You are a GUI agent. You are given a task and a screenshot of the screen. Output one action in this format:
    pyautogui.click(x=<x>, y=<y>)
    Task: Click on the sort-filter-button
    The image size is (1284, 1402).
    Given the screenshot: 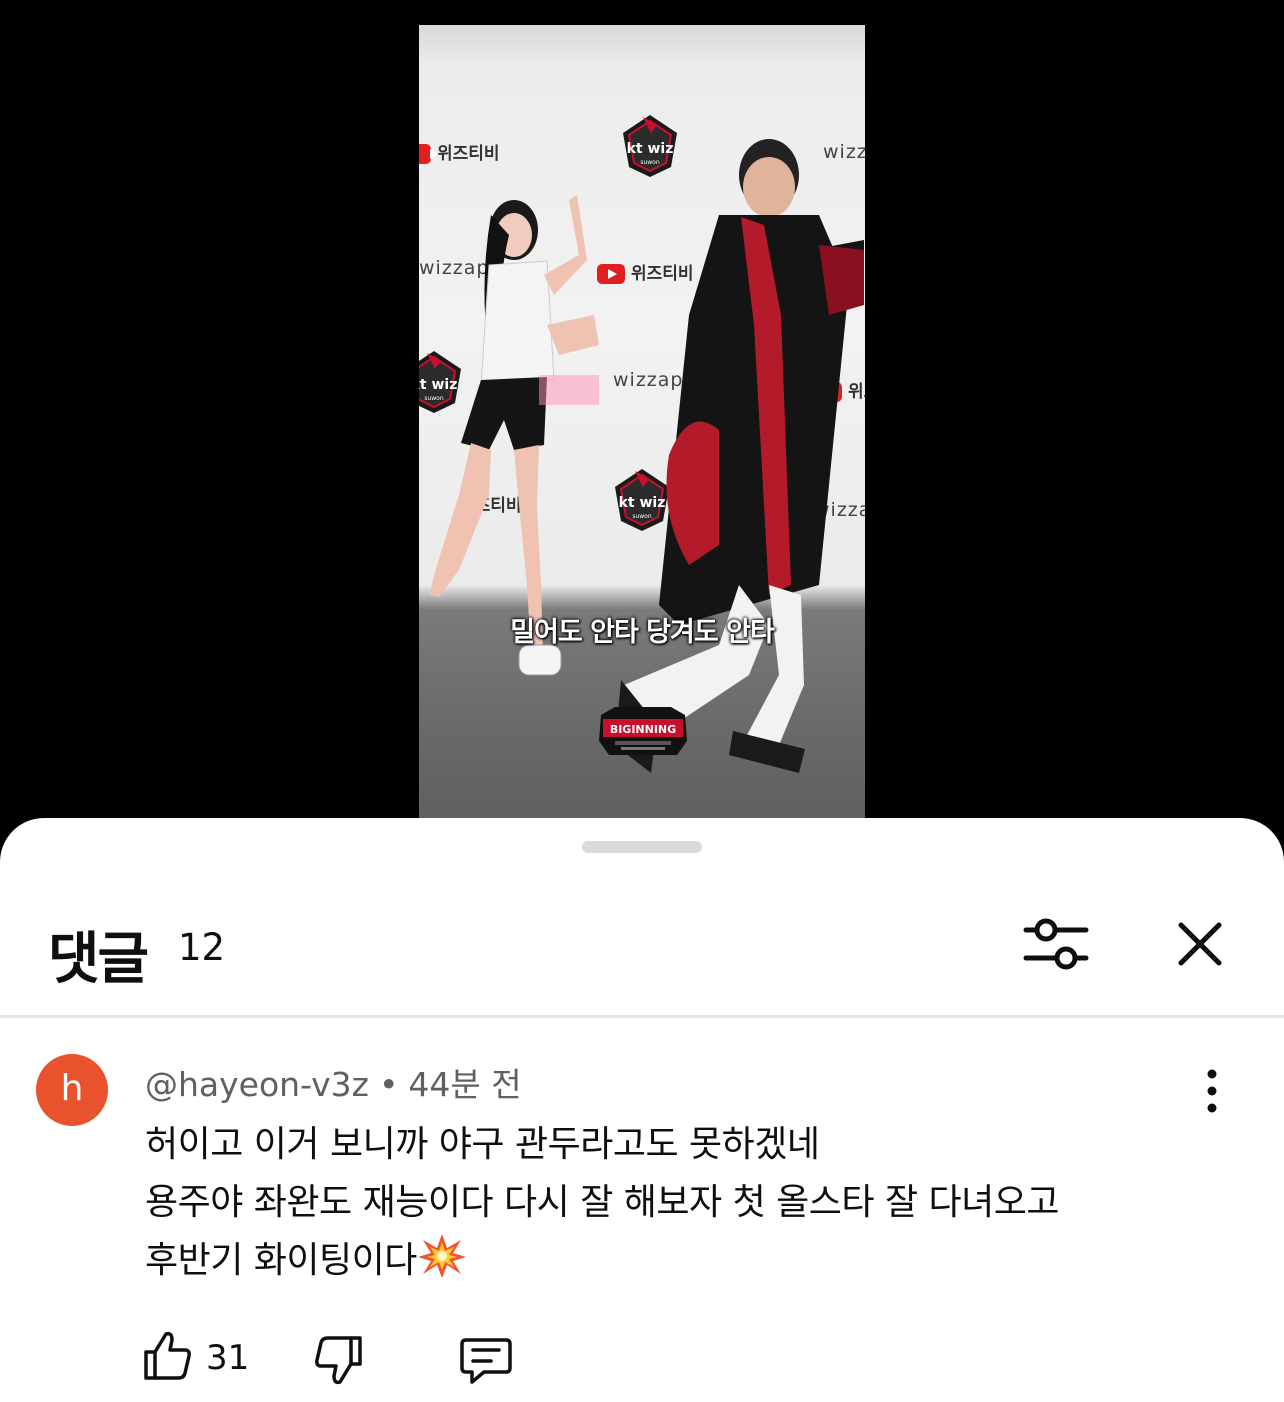 What is the action you would take?
    pyautogui.click(x=1056, y=944)
    